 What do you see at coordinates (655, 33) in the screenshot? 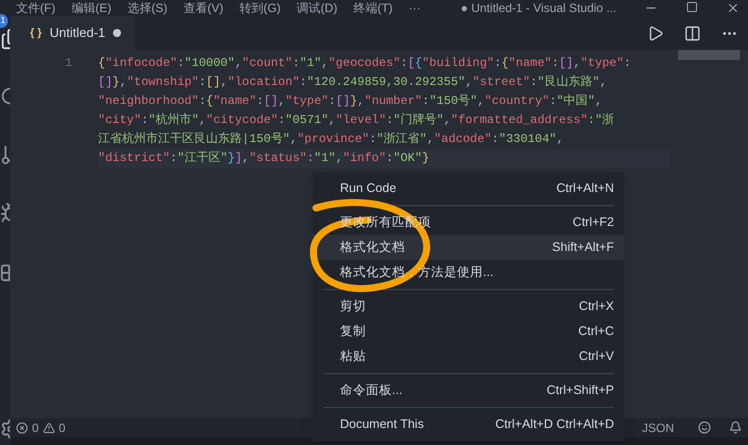
I see `run-icon` at bounding box center [655, 33].